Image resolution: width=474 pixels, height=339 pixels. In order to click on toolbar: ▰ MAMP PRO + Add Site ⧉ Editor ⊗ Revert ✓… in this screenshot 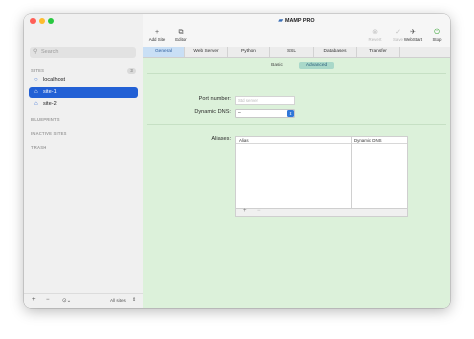, I will do `click(296, 30)`.